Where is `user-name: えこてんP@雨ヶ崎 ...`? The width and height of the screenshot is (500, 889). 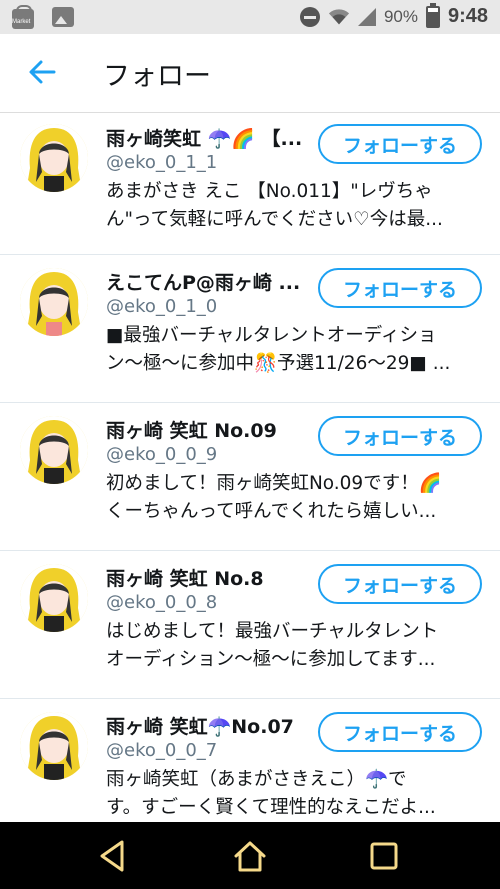 user-name: えこてんP@雨ヶ崎 ... is located at coordinates (208, 281).